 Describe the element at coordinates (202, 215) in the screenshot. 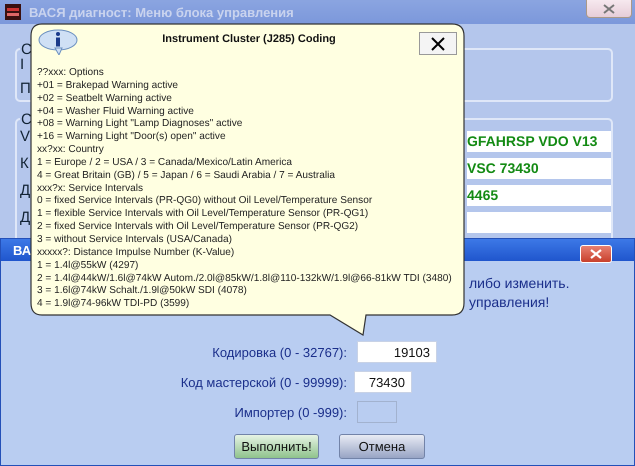

I see `tooltip-line: 1 = flexible Service Intervals with Oil Level/Temperature Sensor (PR-QG1)` at that location.